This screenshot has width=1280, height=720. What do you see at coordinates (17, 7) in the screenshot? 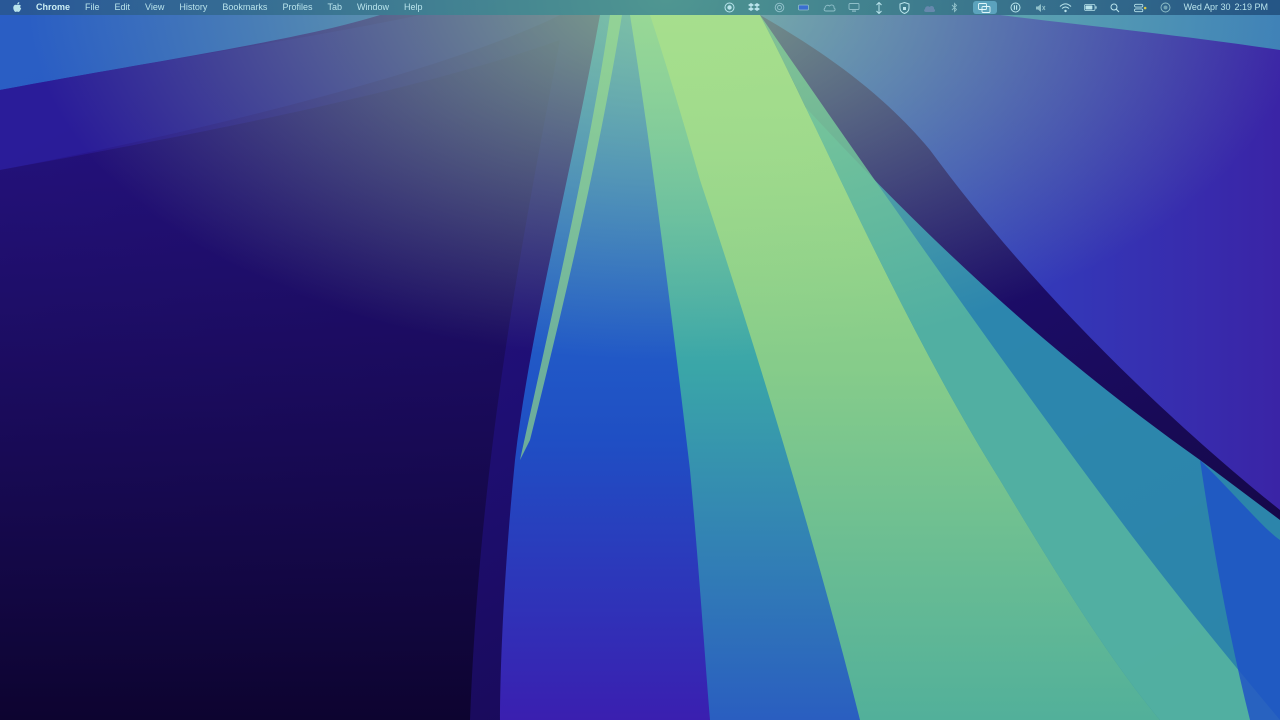
I see `apple-icon` at bounding box center [17, 7].